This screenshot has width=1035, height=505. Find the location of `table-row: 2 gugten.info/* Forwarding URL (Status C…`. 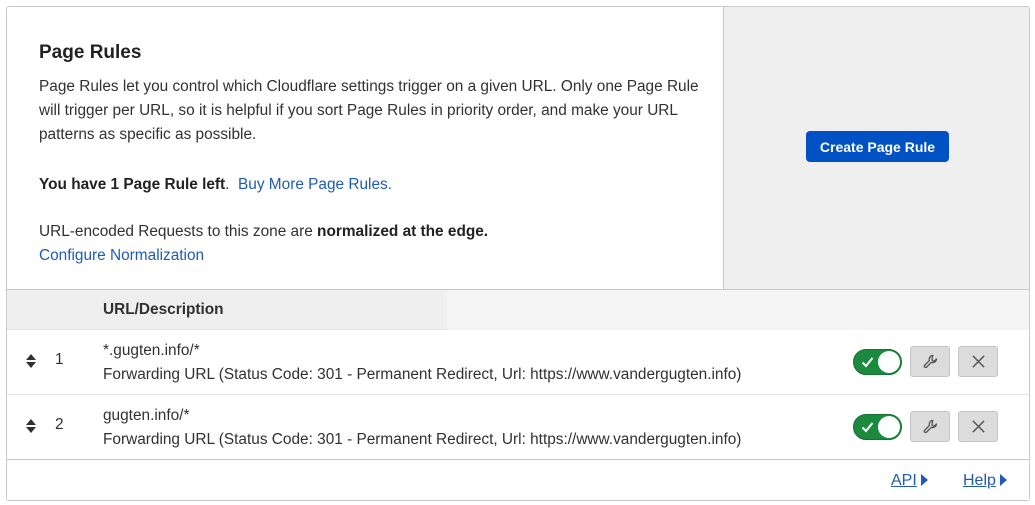

table-row: 2 gugten.info/* Forwarding URL (Status C… is located at coordinates (518, 427).